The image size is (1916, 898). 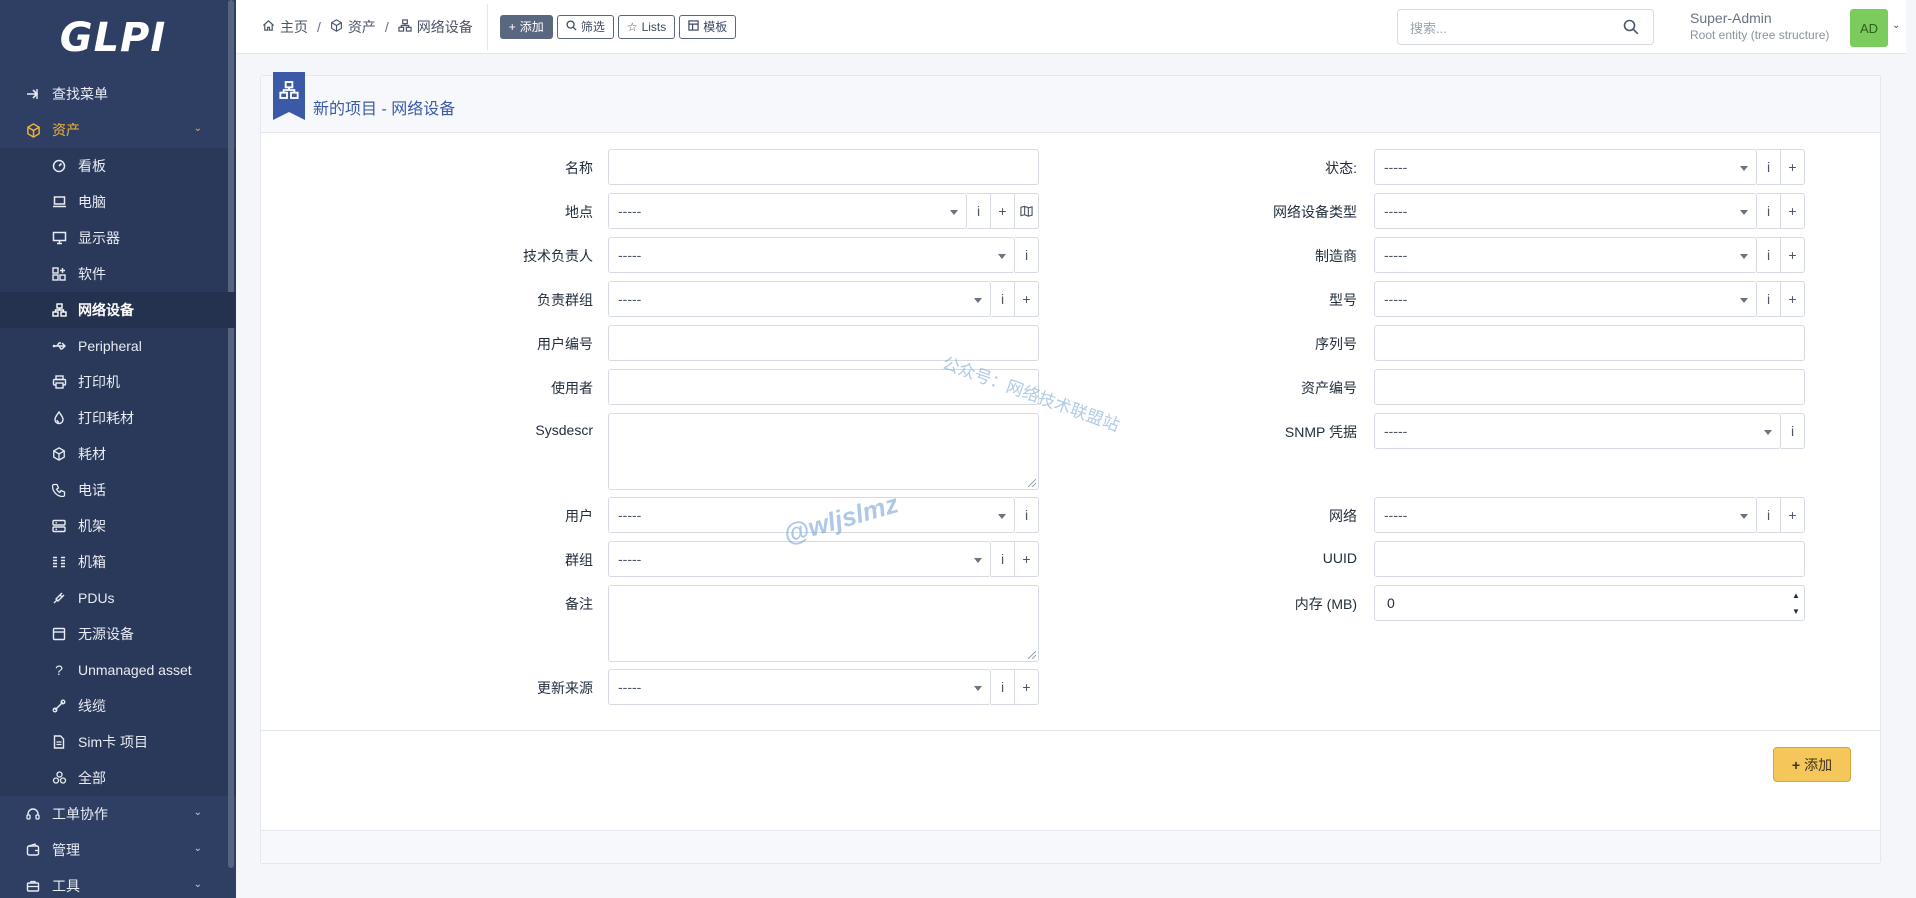 What do you see at coordinates (1793, 255) in the screenshot?
I see `manufacturer-add-button: +` at bounding box center [1793, 255].